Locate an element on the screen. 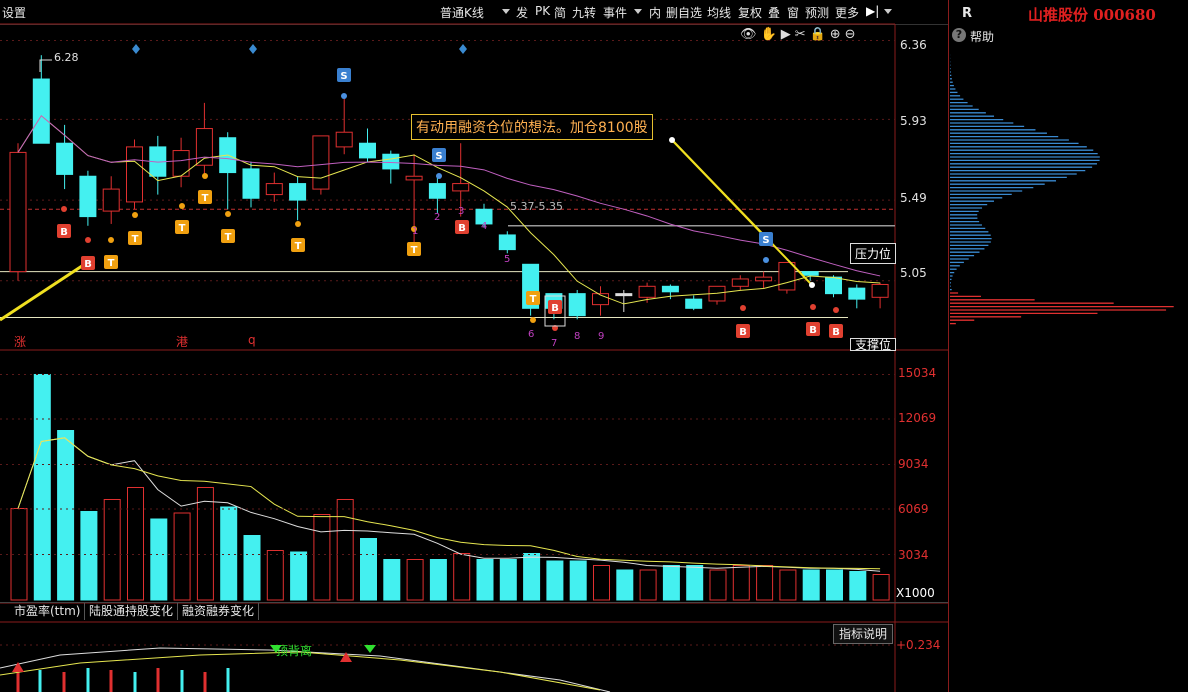 This screenshot has height=692, width=1188. high-price-marker: 6.28 is located at coordinates (66, 57).